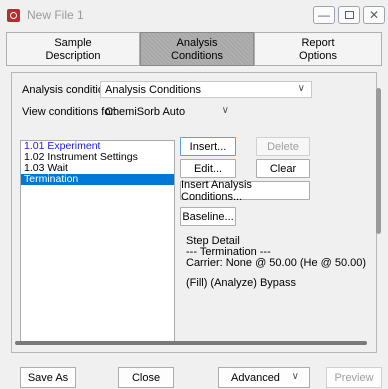 Image resolution: width=388 pixels, height=389 pixels. I want to click on advanced-label: Advanced, so click(255, 377).